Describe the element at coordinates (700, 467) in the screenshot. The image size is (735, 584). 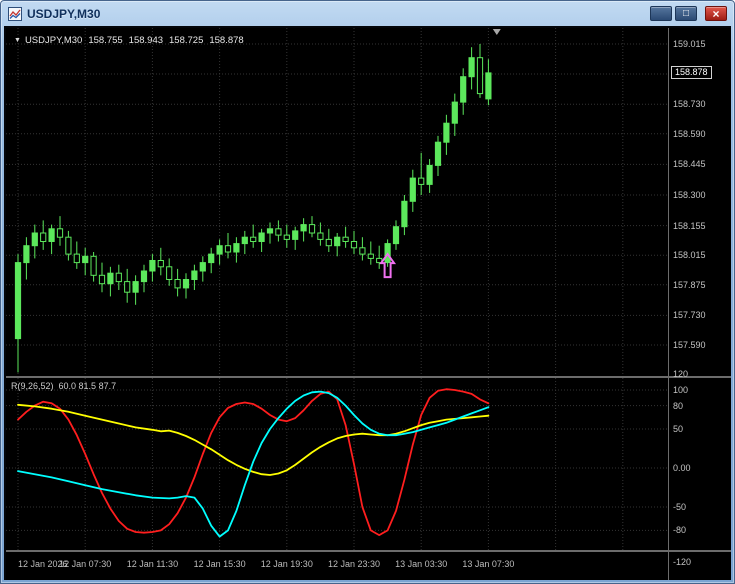
I see `indicator-axis: 120 100 80 50 0.00 -50 -80 -120` at that location.